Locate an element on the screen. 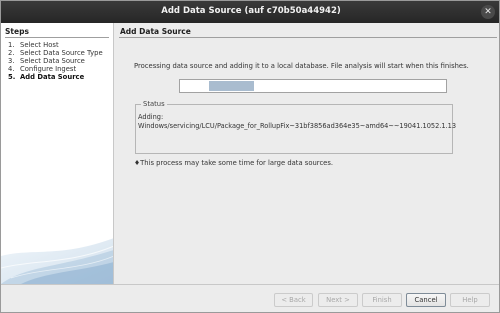 This screenshot has height=313, width=500. cancel-button: Cancel is located at coordinates (426, 300).